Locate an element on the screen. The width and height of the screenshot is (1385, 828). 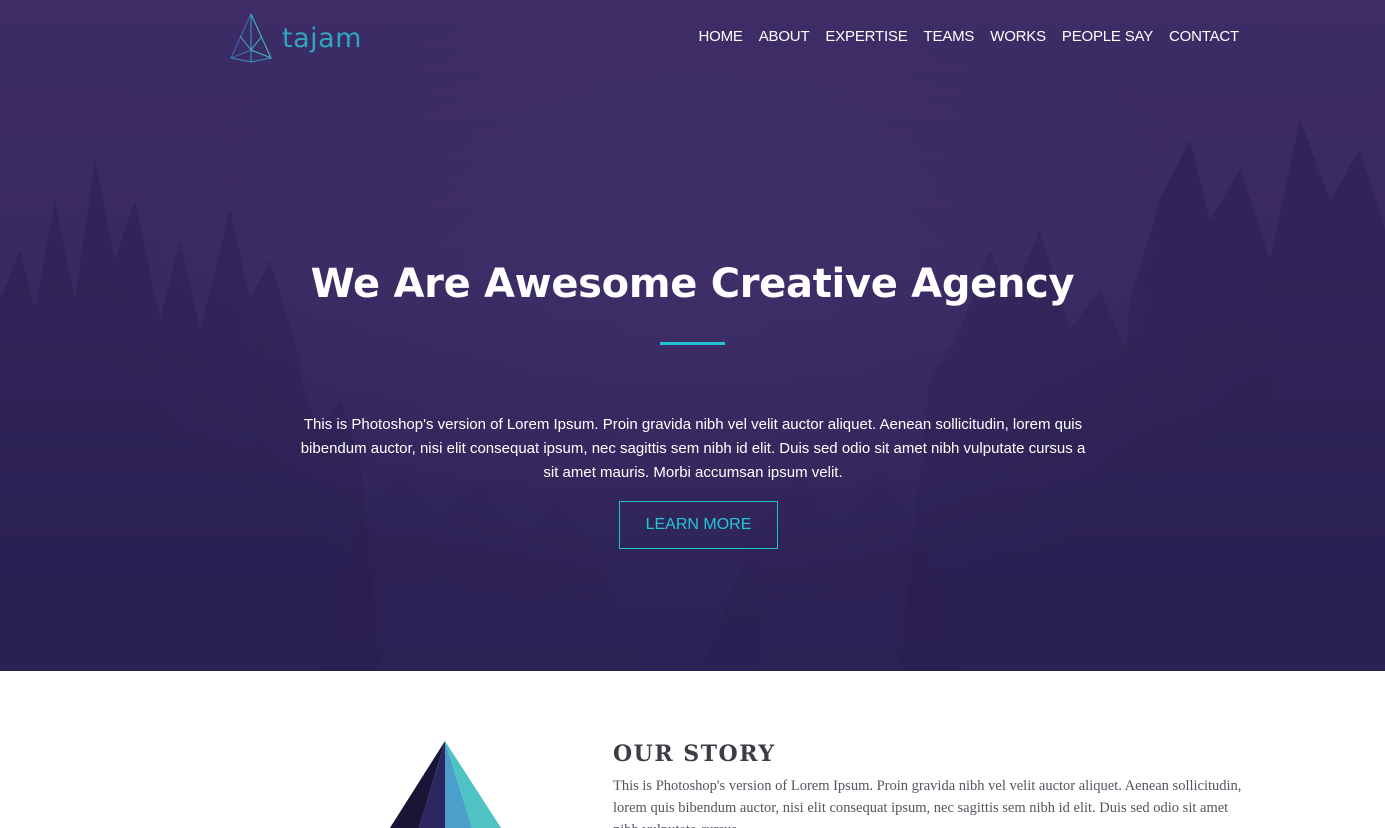
nav-item-about: ABOUT is located at coordinates (784, 36).